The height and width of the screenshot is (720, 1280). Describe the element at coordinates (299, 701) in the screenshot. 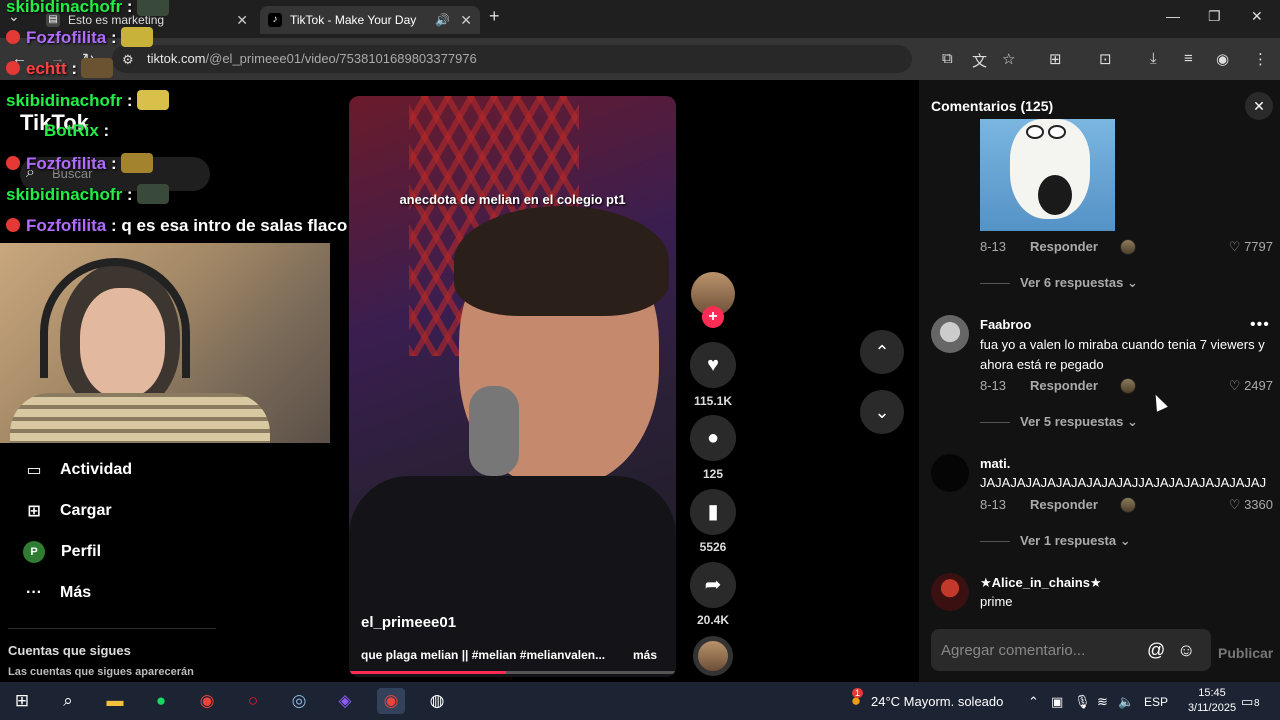

I see `steam-icon: ◎` at that location.